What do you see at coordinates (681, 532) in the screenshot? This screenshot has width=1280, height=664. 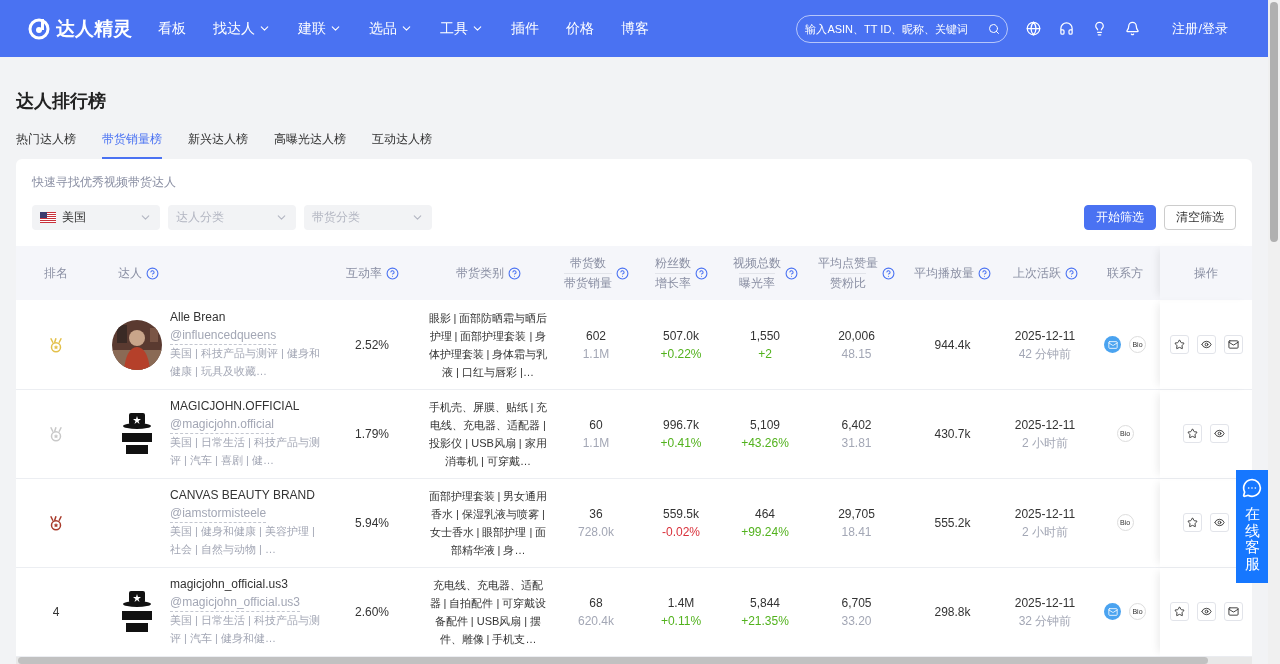 I see `growth-rate: -0.02%` at bounding box center [681, 532].